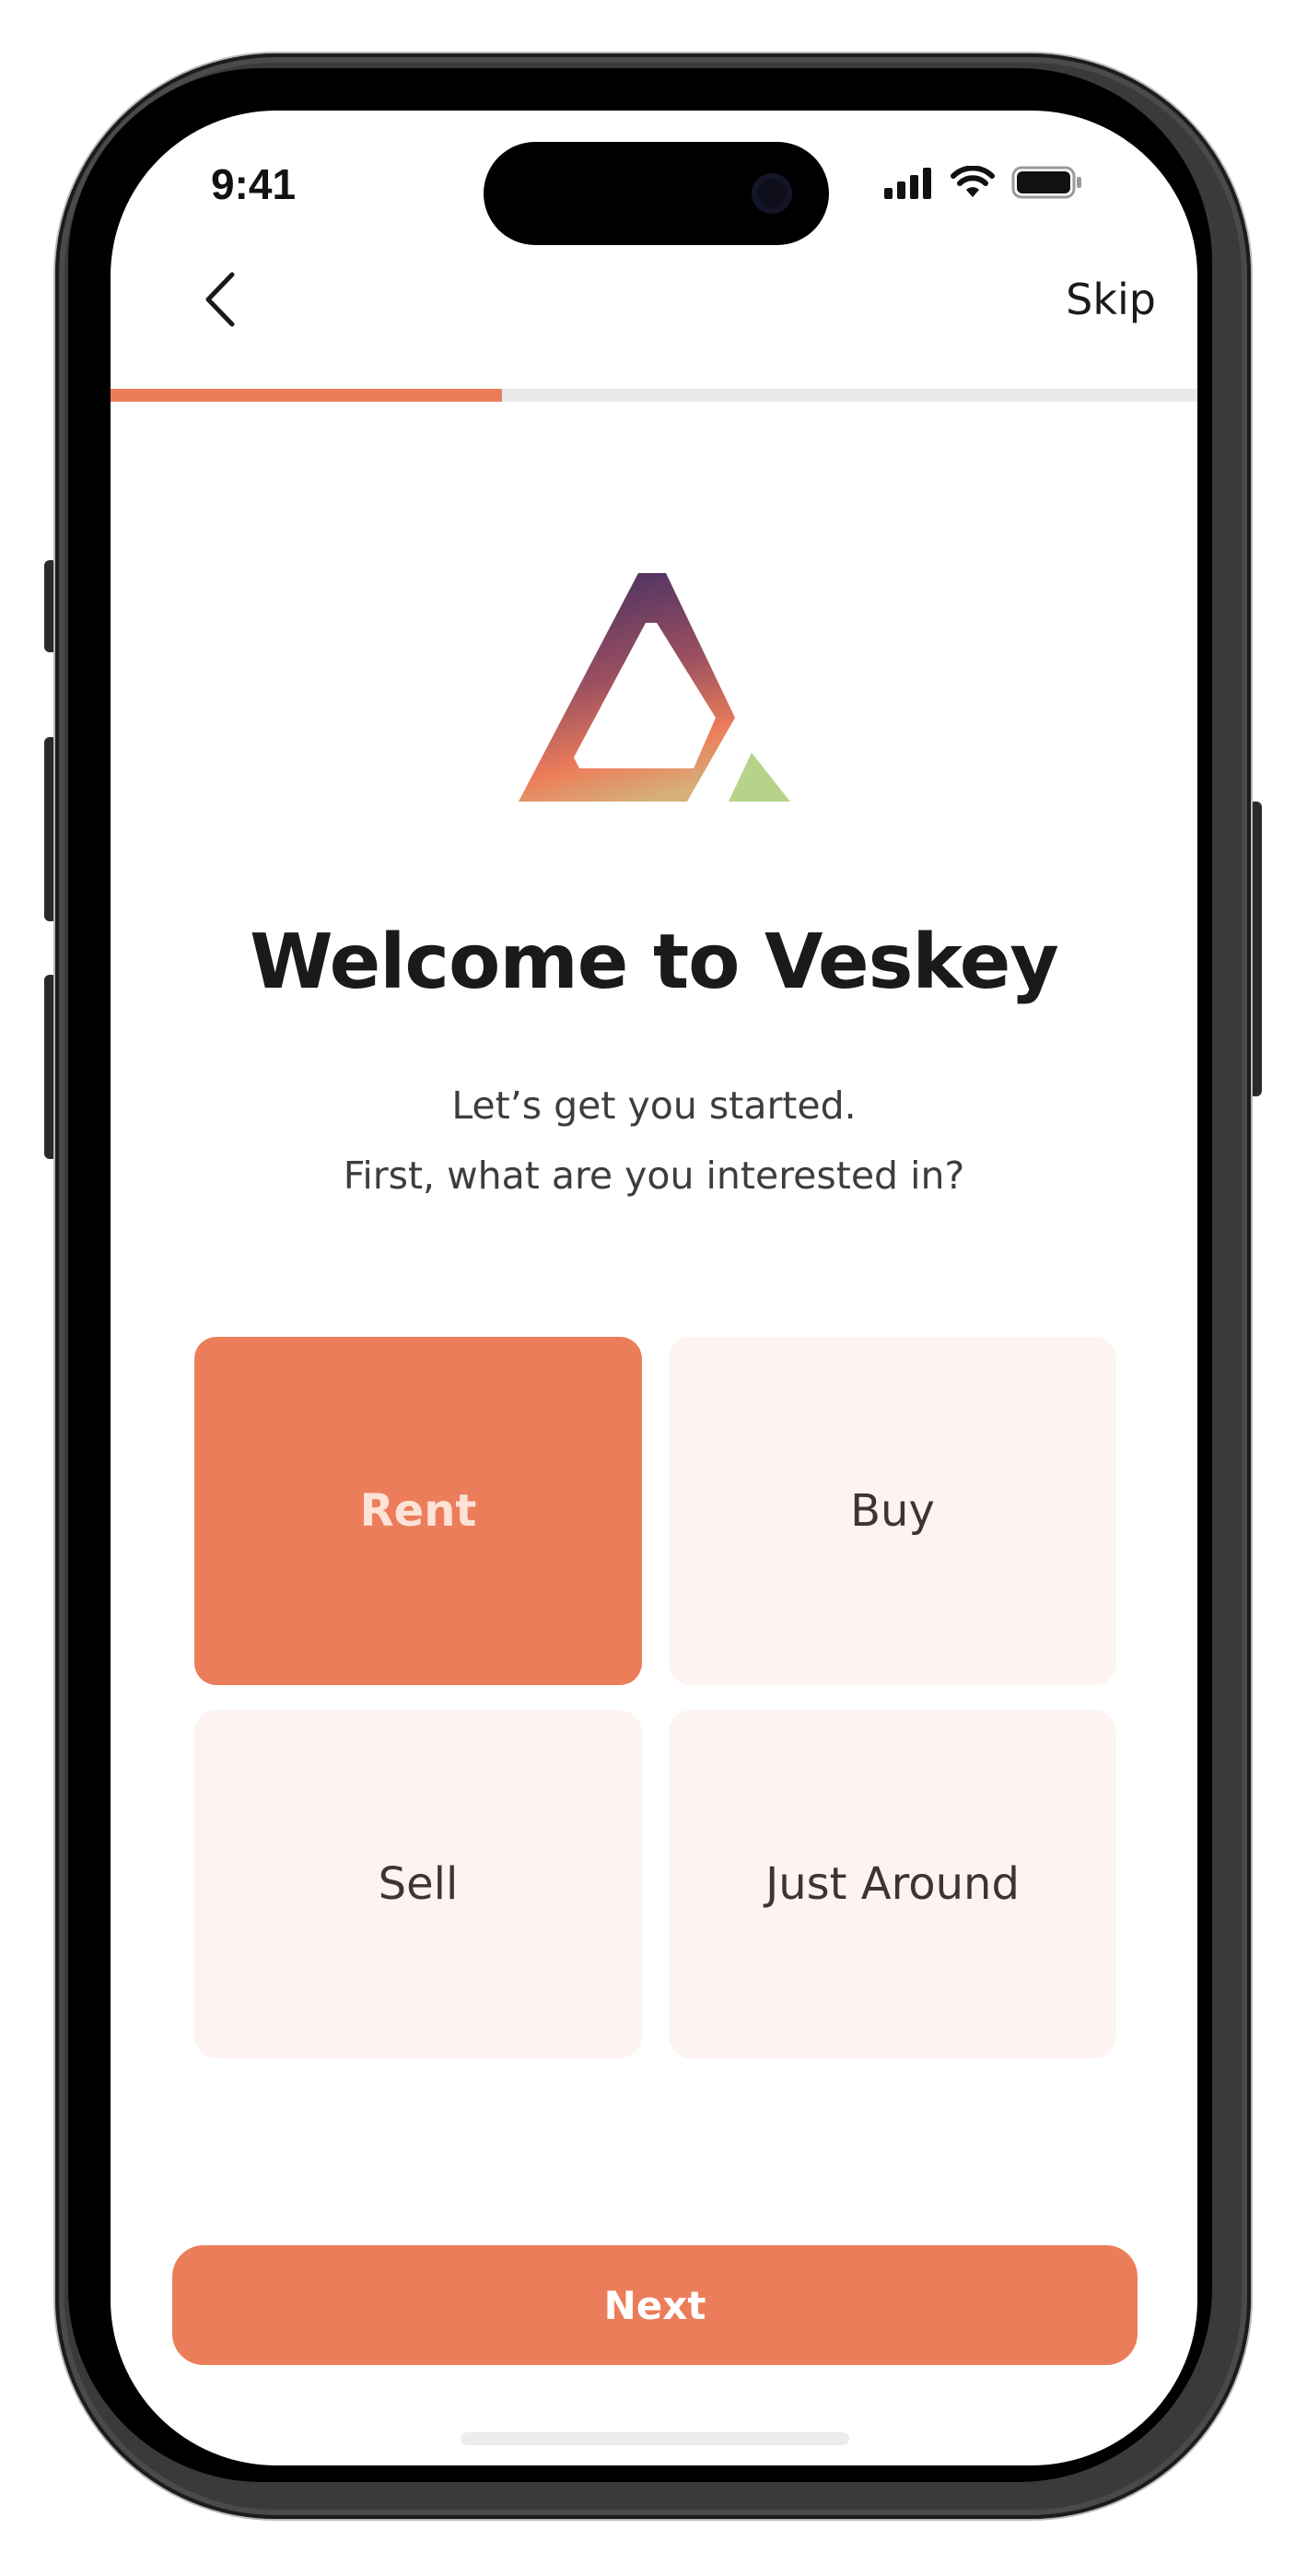 The height and width of the screenshot is (2576, 1307). What do you see at coordinates (654, 1105) in the screenshot?
I see `subtitle-line-1: Let’s get you started.` at bounding box center [654, 1105].